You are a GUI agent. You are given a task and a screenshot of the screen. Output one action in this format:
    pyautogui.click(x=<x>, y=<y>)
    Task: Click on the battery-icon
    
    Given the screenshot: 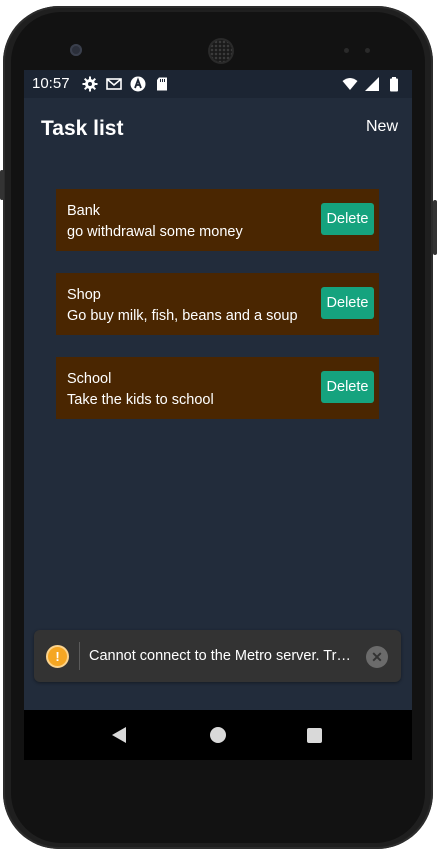 What is the action you would take?
    pyautogui.click(x=394, y=84)
    